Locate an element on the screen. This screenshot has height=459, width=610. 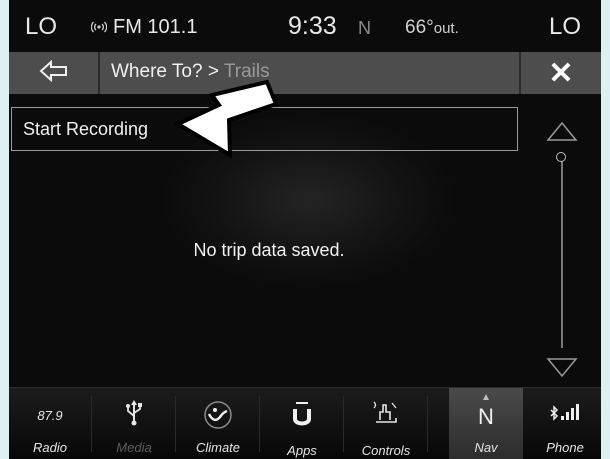
radio-signal-icon is located at coordinates (99, 28).